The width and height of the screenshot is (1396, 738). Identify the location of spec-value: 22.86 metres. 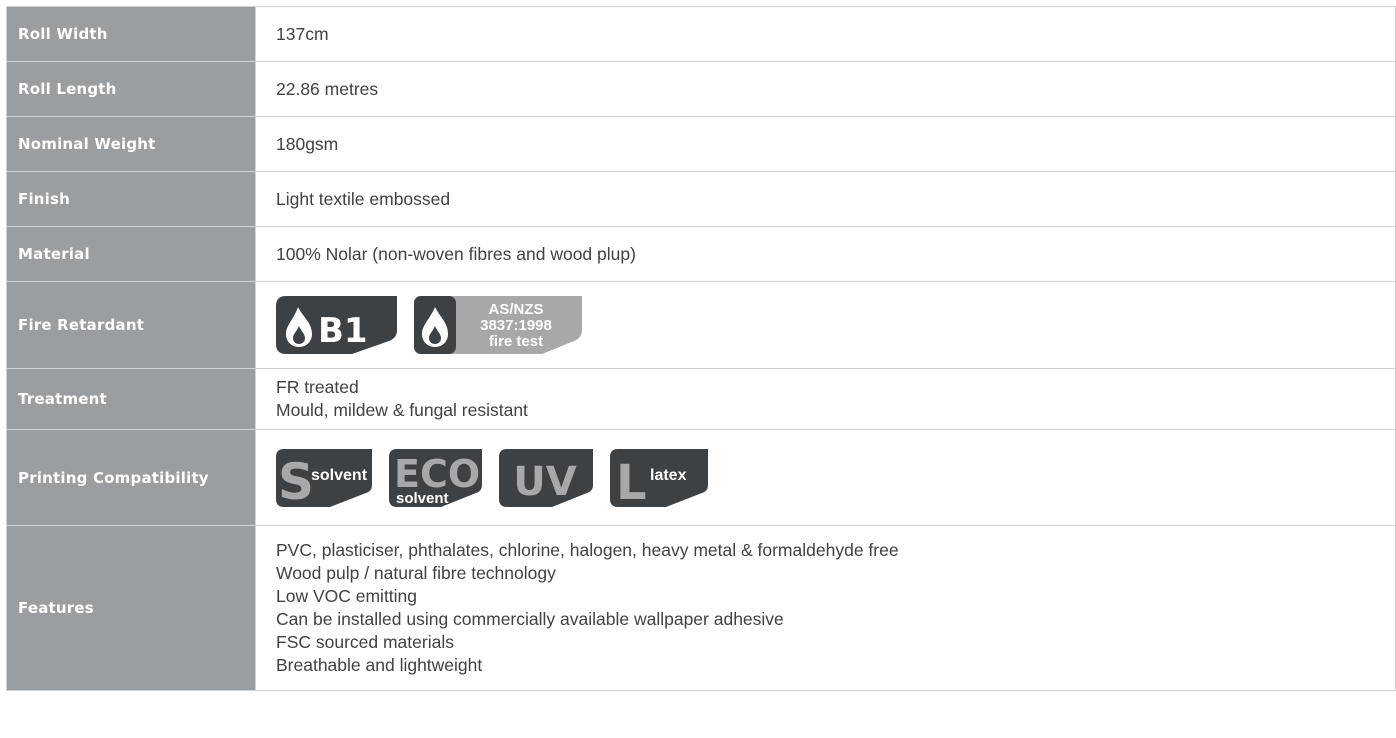
(825, 89).